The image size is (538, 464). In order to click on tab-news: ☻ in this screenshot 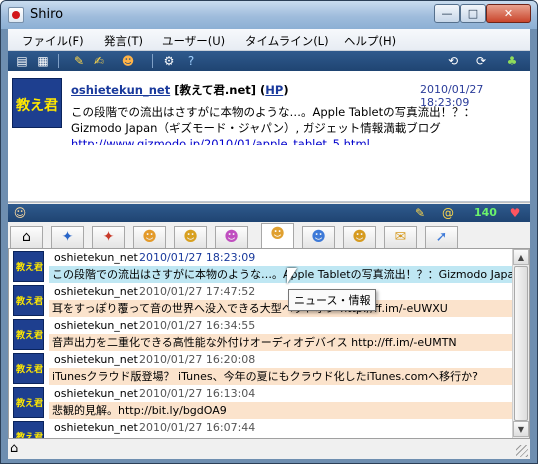, I will do `click(277, 235)`.